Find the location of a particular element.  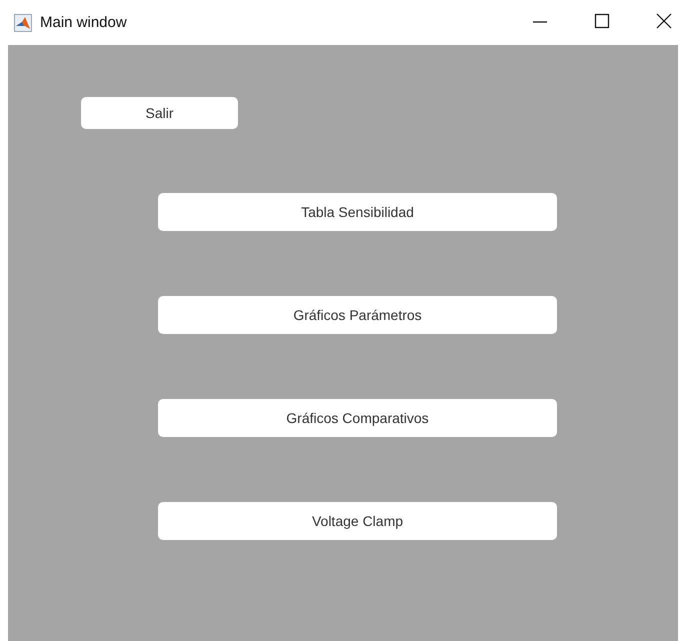

menu-button: Tabla Sensibilidad is located at coordinates (357, 212).